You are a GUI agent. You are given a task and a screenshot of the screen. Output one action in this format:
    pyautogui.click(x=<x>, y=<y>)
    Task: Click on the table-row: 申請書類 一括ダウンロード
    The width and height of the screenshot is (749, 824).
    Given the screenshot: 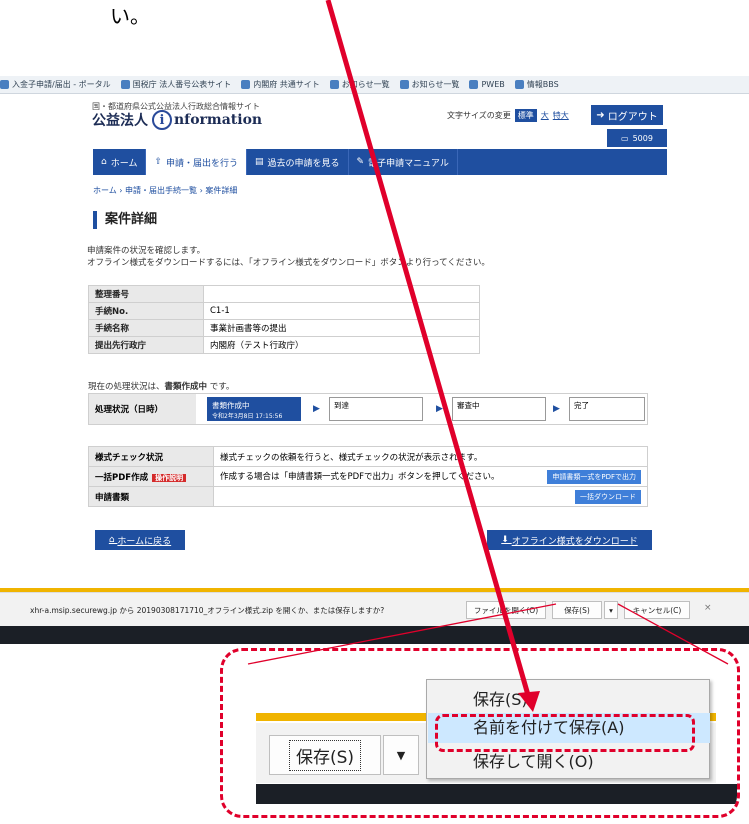 What is the action you would take?
    pyautogui.click(x=368, y=496)
    